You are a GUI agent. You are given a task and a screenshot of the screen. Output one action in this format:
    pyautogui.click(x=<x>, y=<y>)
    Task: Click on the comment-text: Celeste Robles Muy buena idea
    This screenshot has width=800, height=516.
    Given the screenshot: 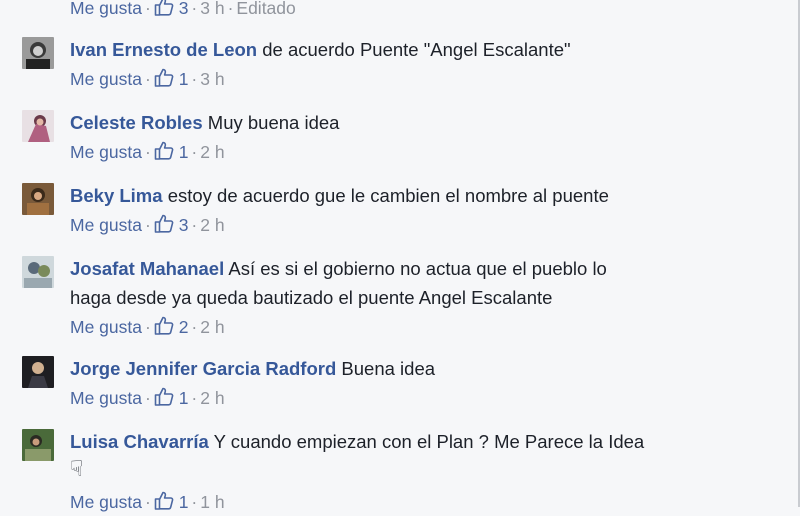 What is the action you would take?
    pyautogui.click(x=410, y=122)
    